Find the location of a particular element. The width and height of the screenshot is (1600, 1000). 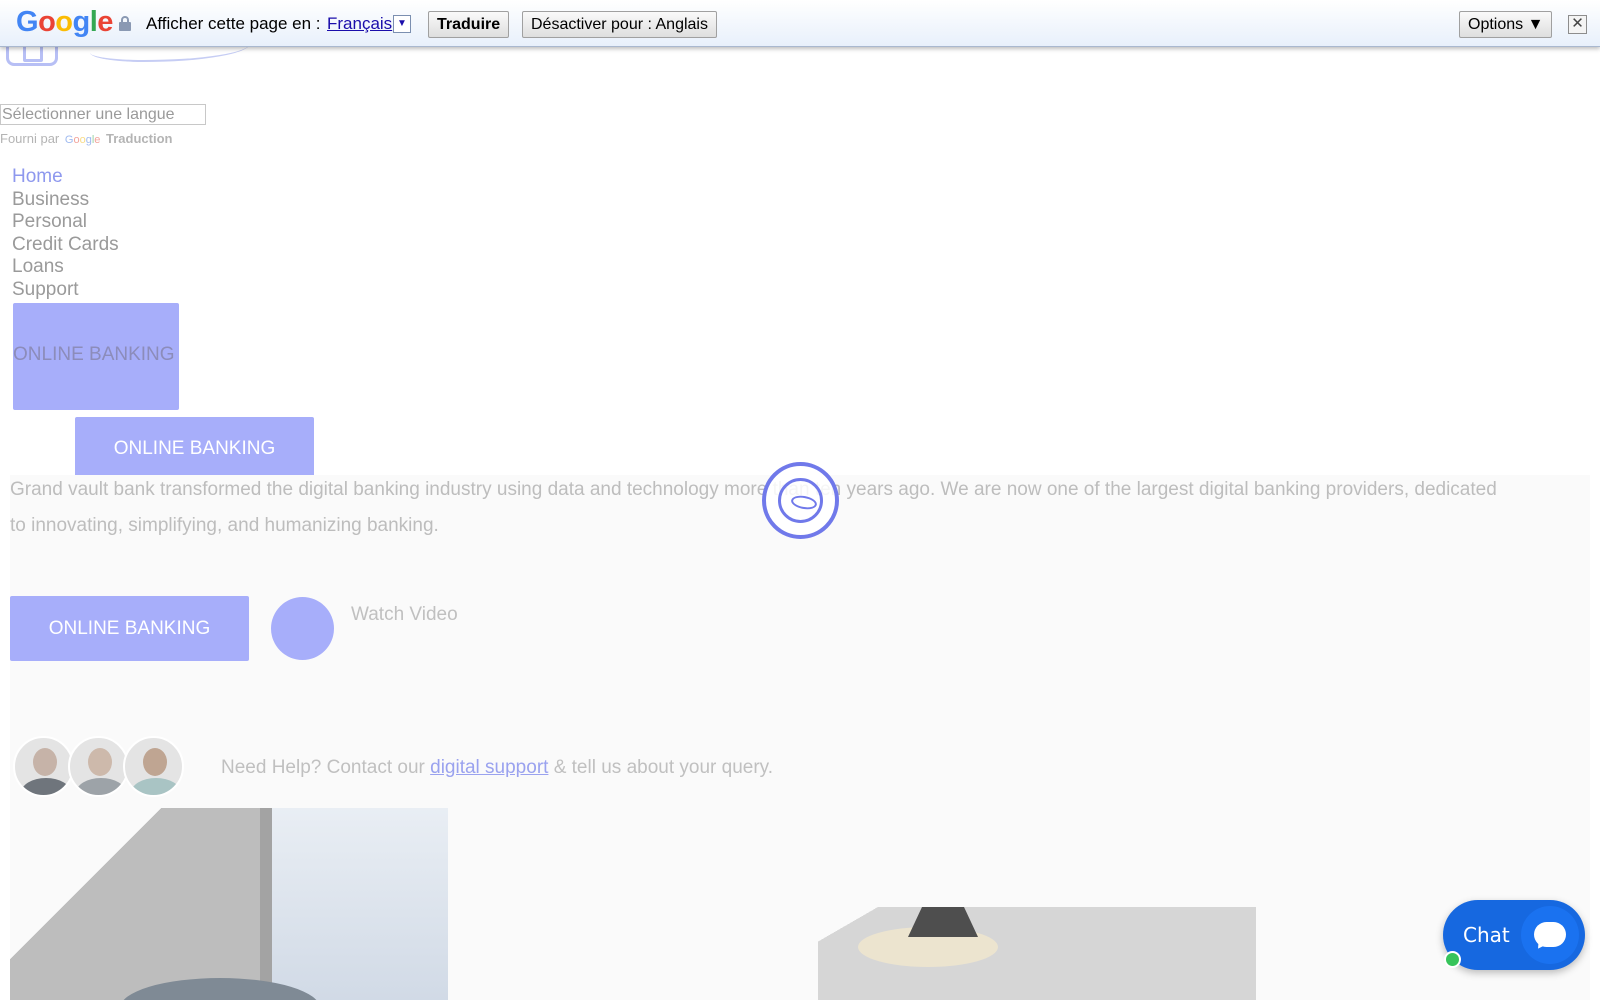

nav-item-home: Home is located at coordinates (65, 177).